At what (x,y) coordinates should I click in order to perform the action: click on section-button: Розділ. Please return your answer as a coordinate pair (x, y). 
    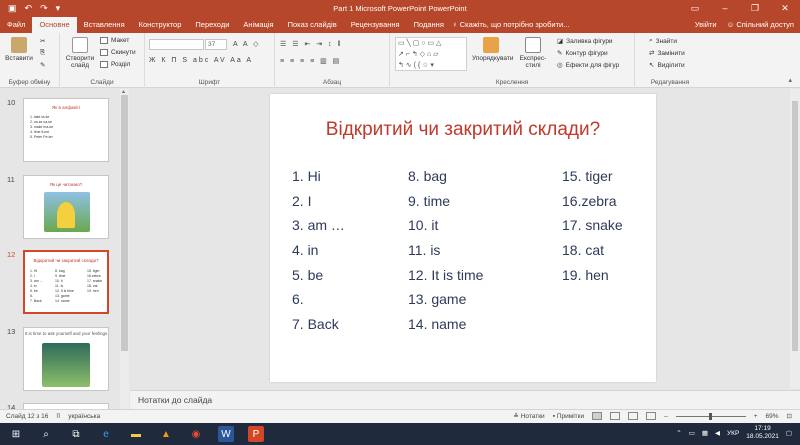
    Looking at the image, I should click on (115, 64).